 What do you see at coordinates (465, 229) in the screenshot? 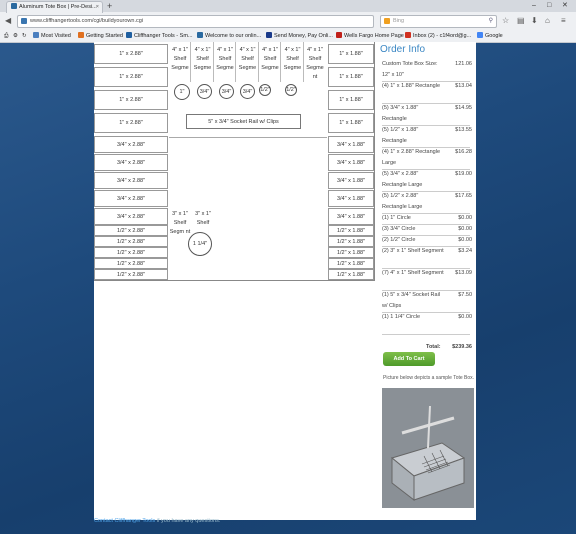
I see `order-item-price: $0.00` at bounding box center [465, 229].